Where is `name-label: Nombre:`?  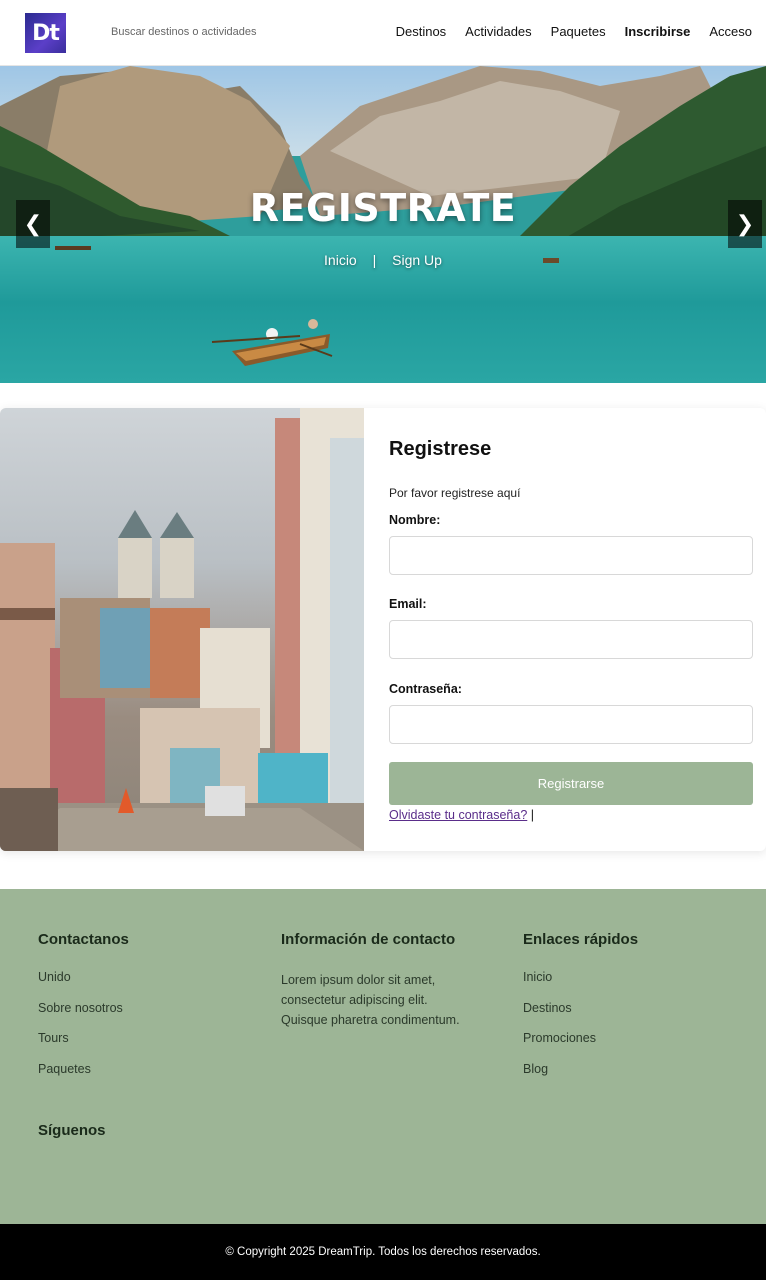
name-label: Nombre: is located at coordinates (415, 520).